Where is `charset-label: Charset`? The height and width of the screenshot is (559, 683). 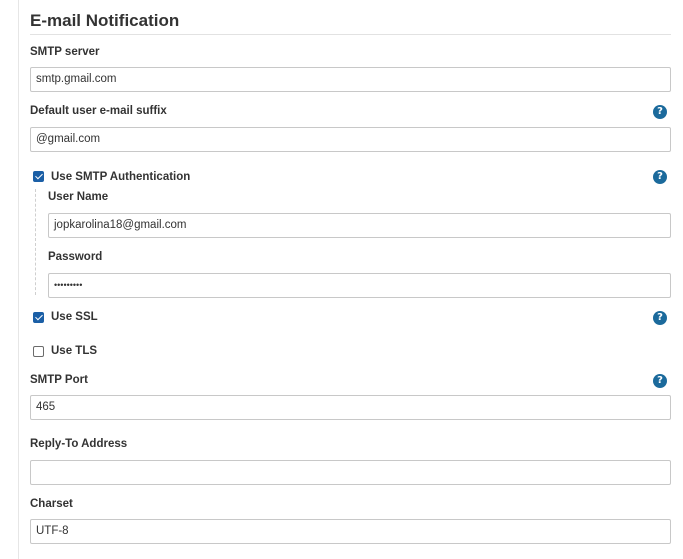 charset-label: Charset is located at coordinates (51, 504).